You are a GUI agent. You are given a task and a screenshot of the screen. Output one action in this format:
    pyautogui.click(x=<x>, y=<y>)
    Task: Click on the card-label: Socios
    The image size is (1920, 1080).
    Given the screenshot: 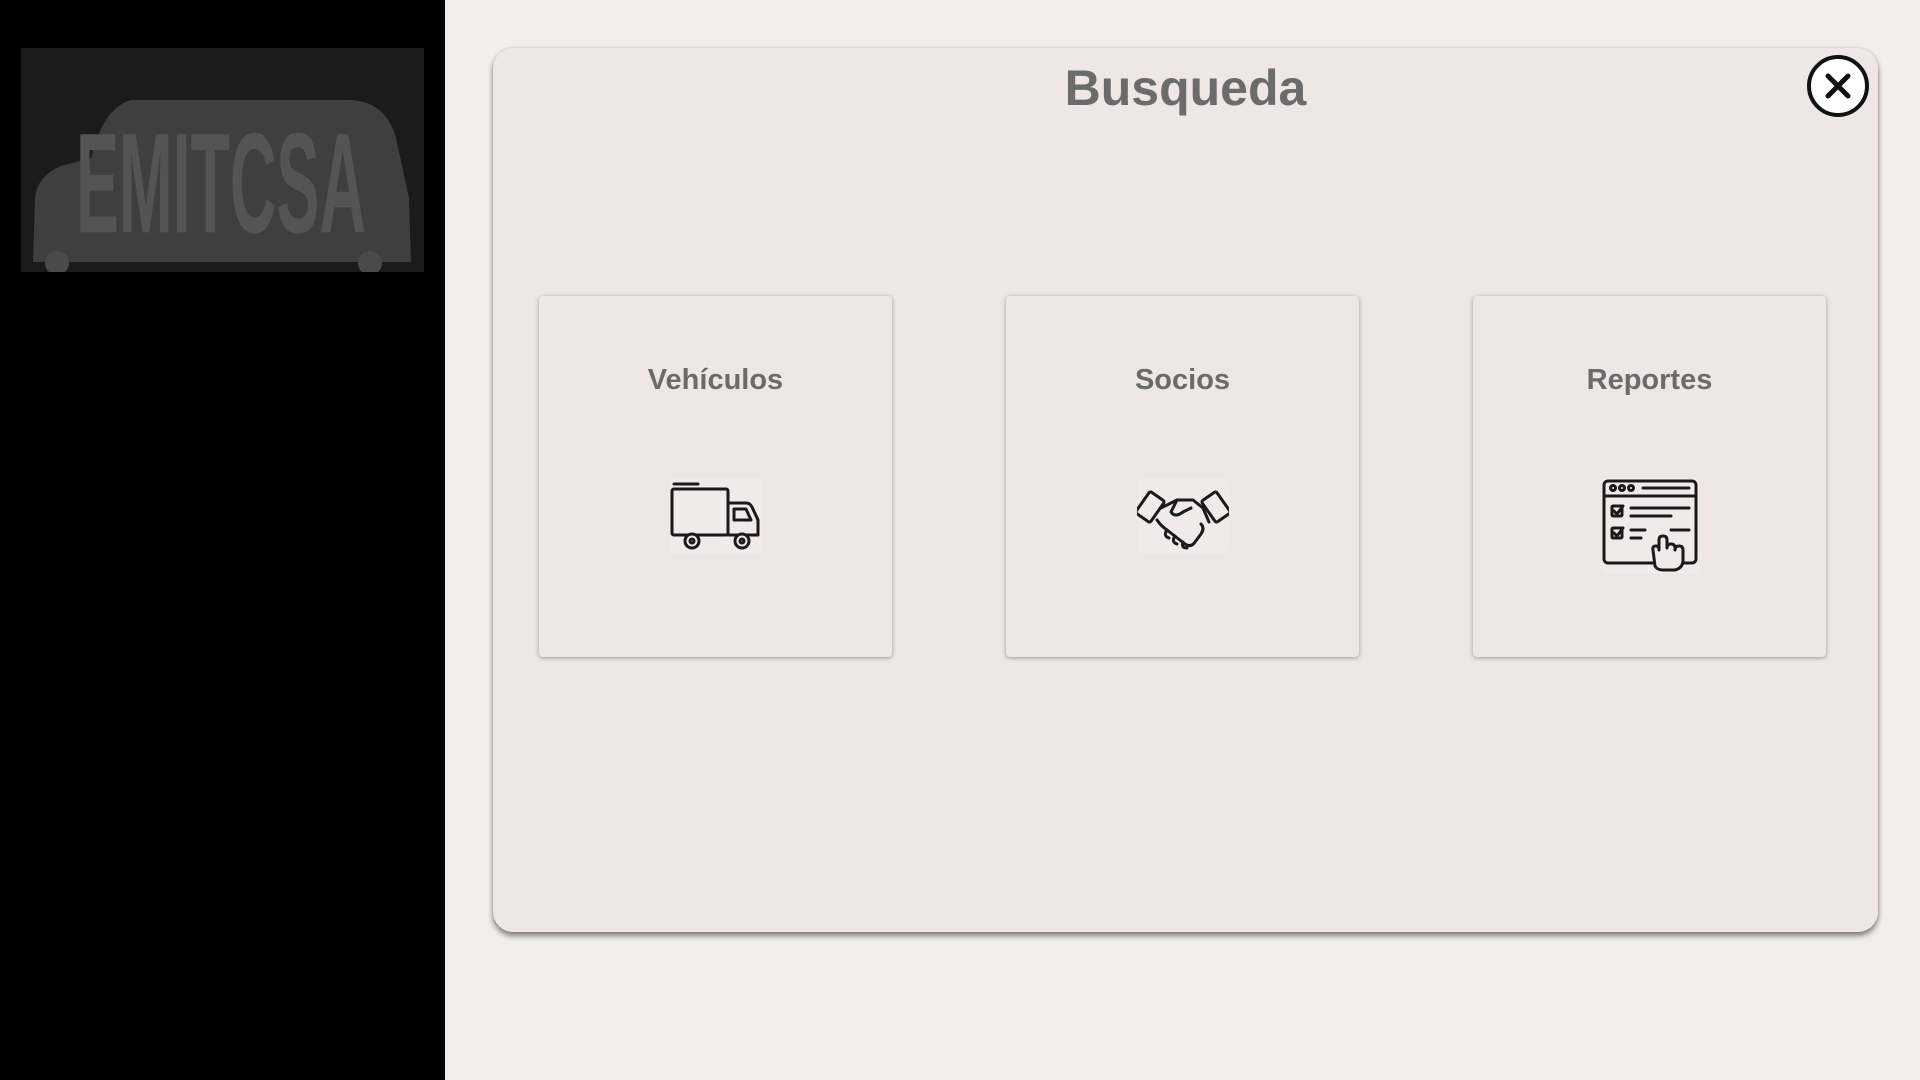 What is the action you would take?
    pyautogui.click(x=1182, y=380)
    